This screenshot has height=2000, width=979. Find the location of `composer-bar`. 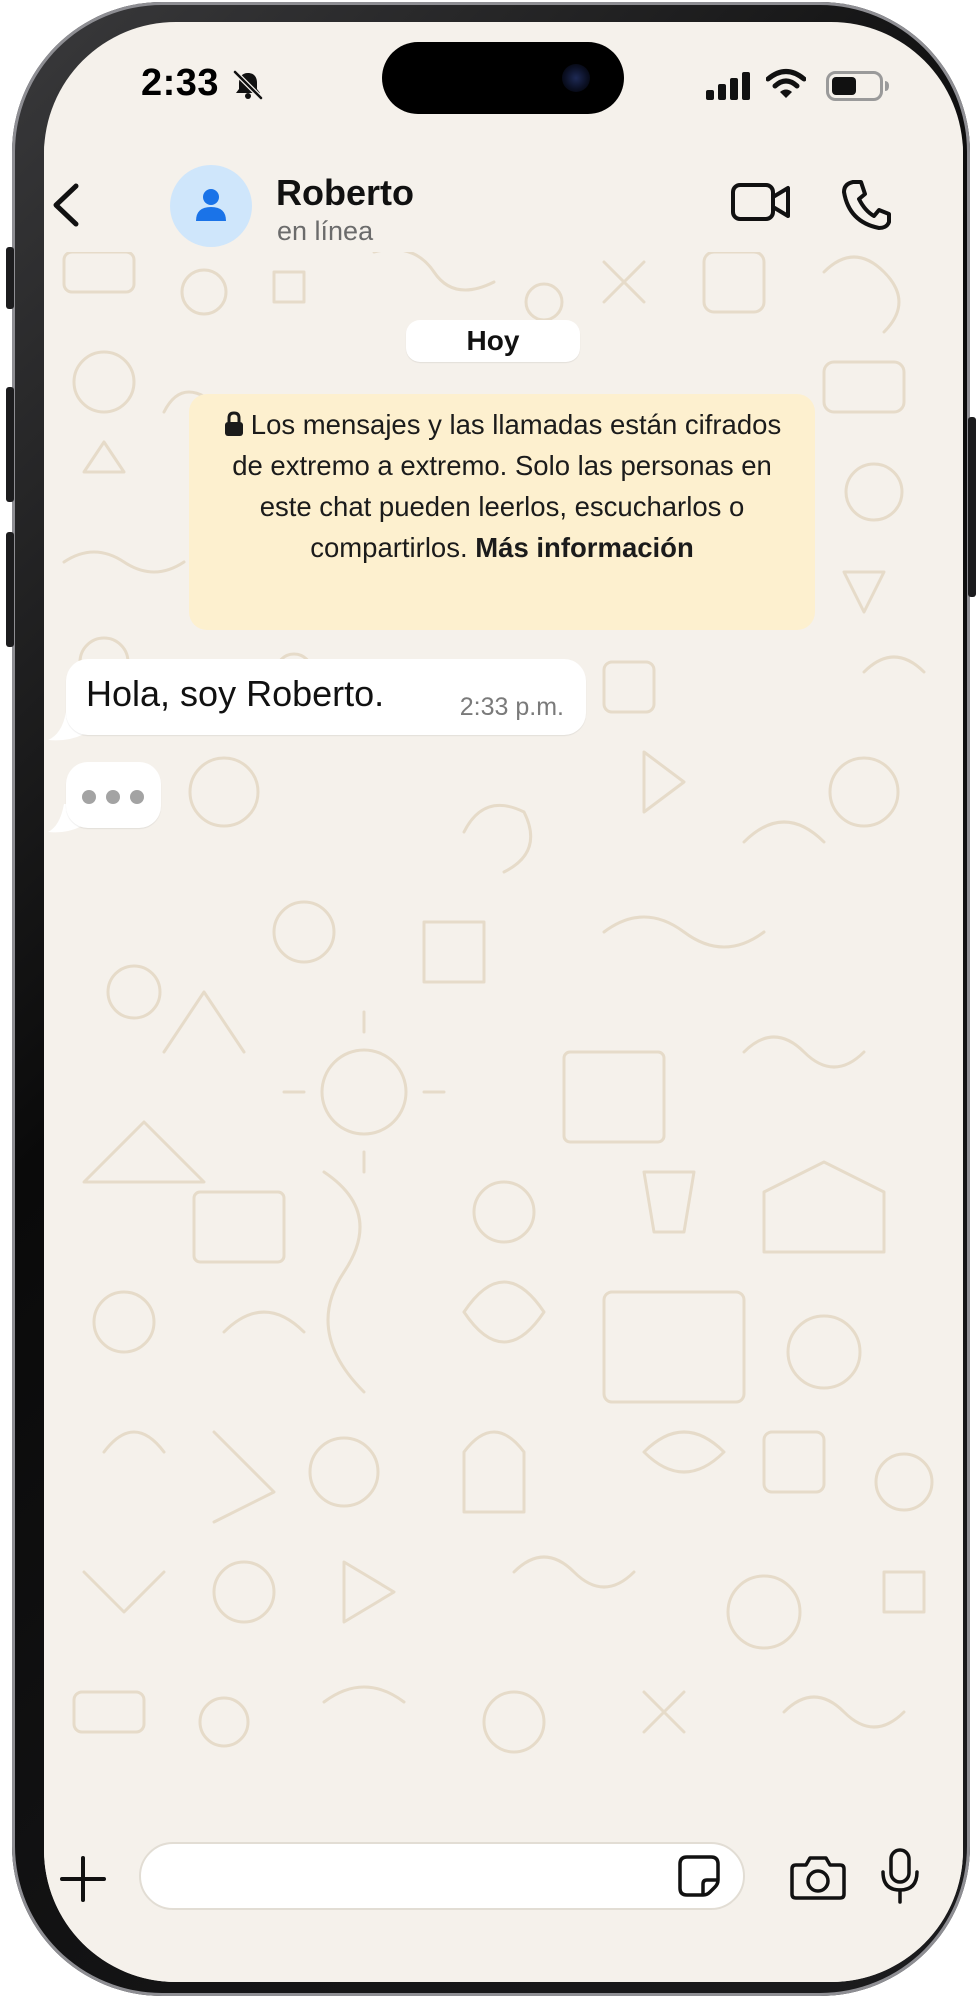

composer-bar is located at coordinates (503, 1897).